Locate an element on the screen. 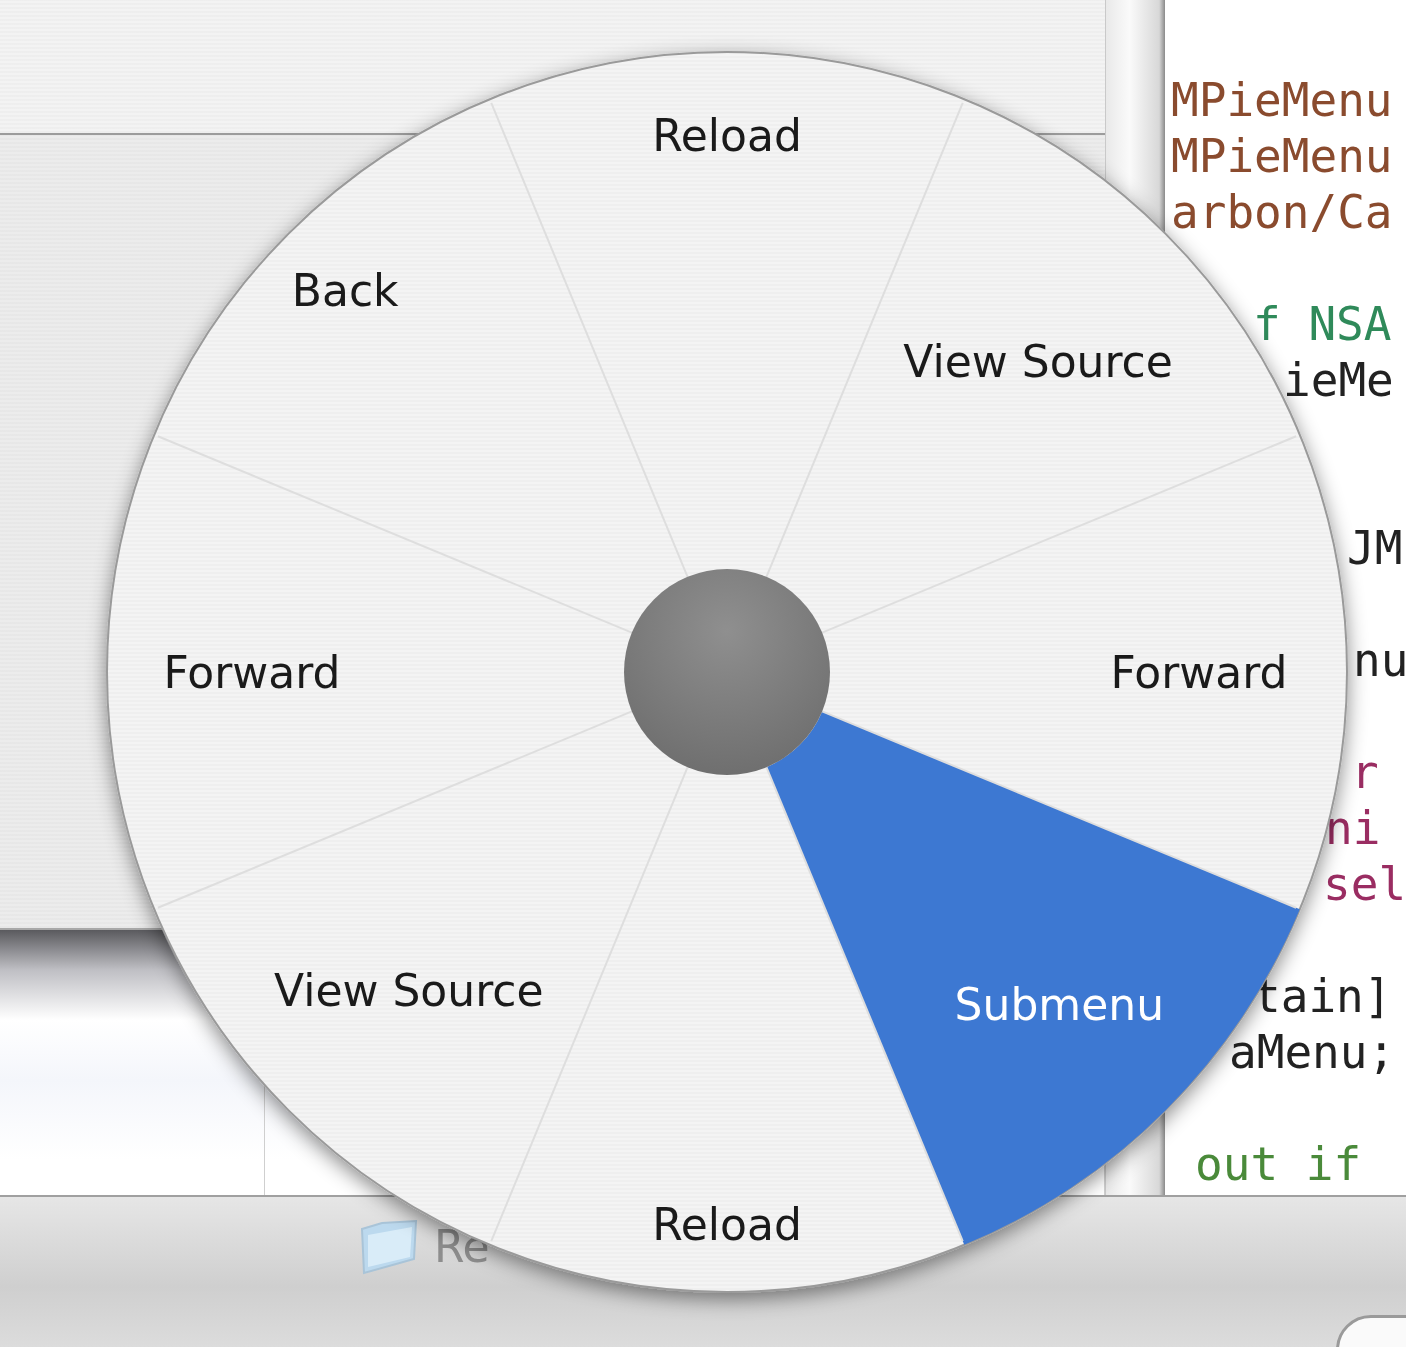  code-line: tain] is located at coordinates (1322, 996).